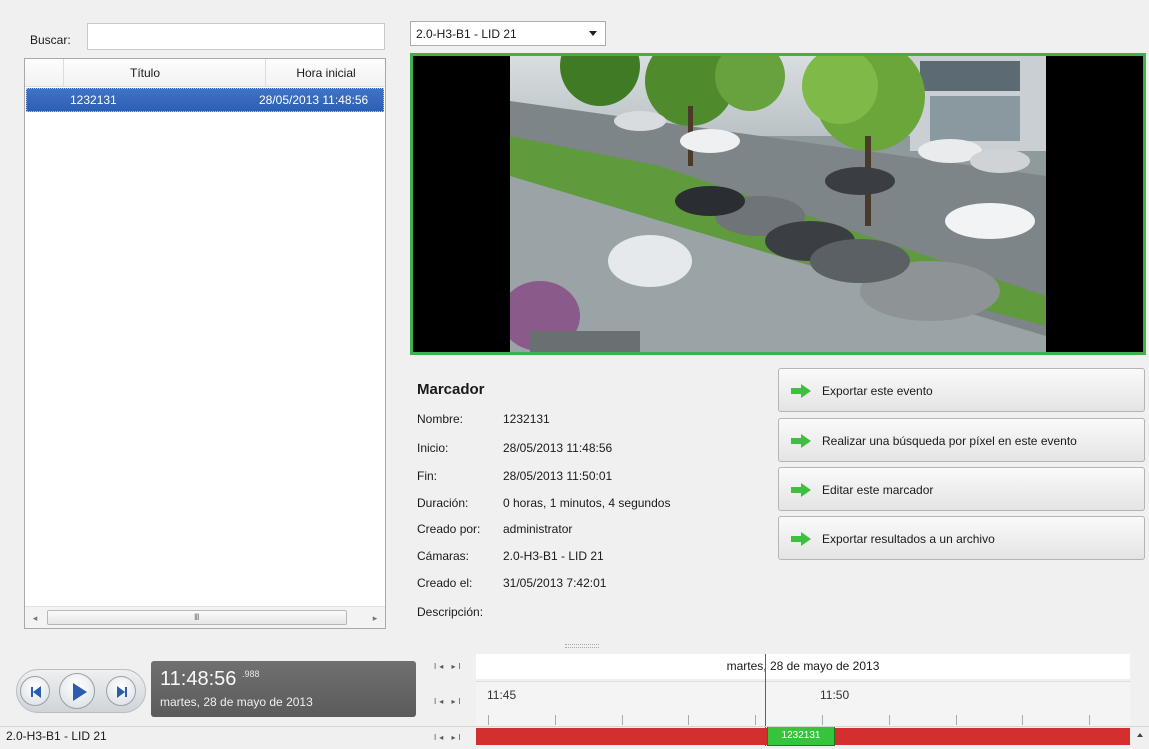  I want to click on tick-label: 11:45, so click(502, 695).